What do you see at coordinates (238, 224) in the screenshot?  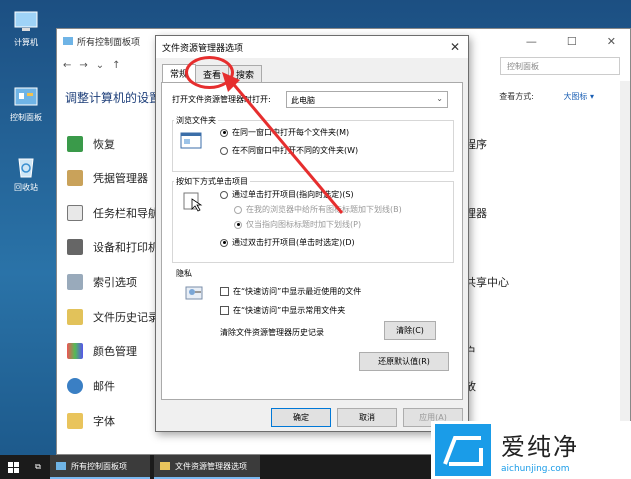 I see `radio-disabled-selected` at bounding box center [238, 224].